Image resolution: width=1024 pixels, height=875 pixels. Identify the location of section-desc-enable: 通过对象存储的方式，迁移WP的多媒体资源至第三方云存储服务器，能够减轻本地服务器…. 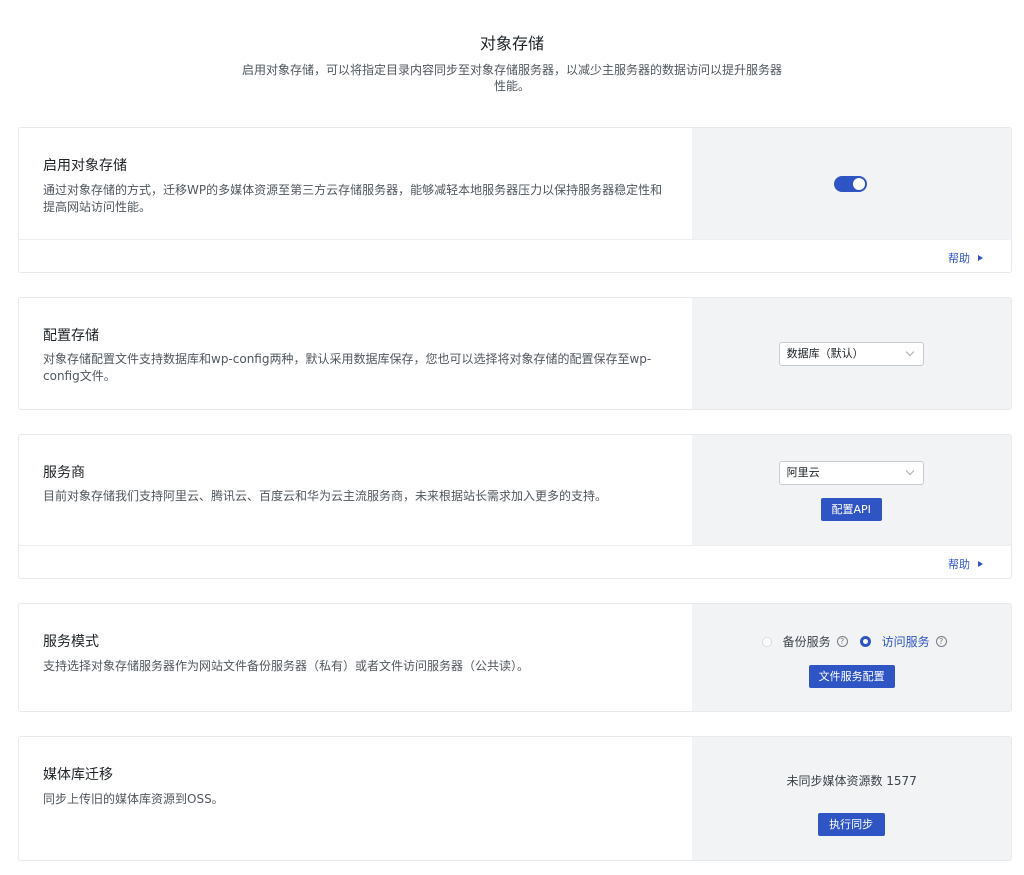
(353, 198).